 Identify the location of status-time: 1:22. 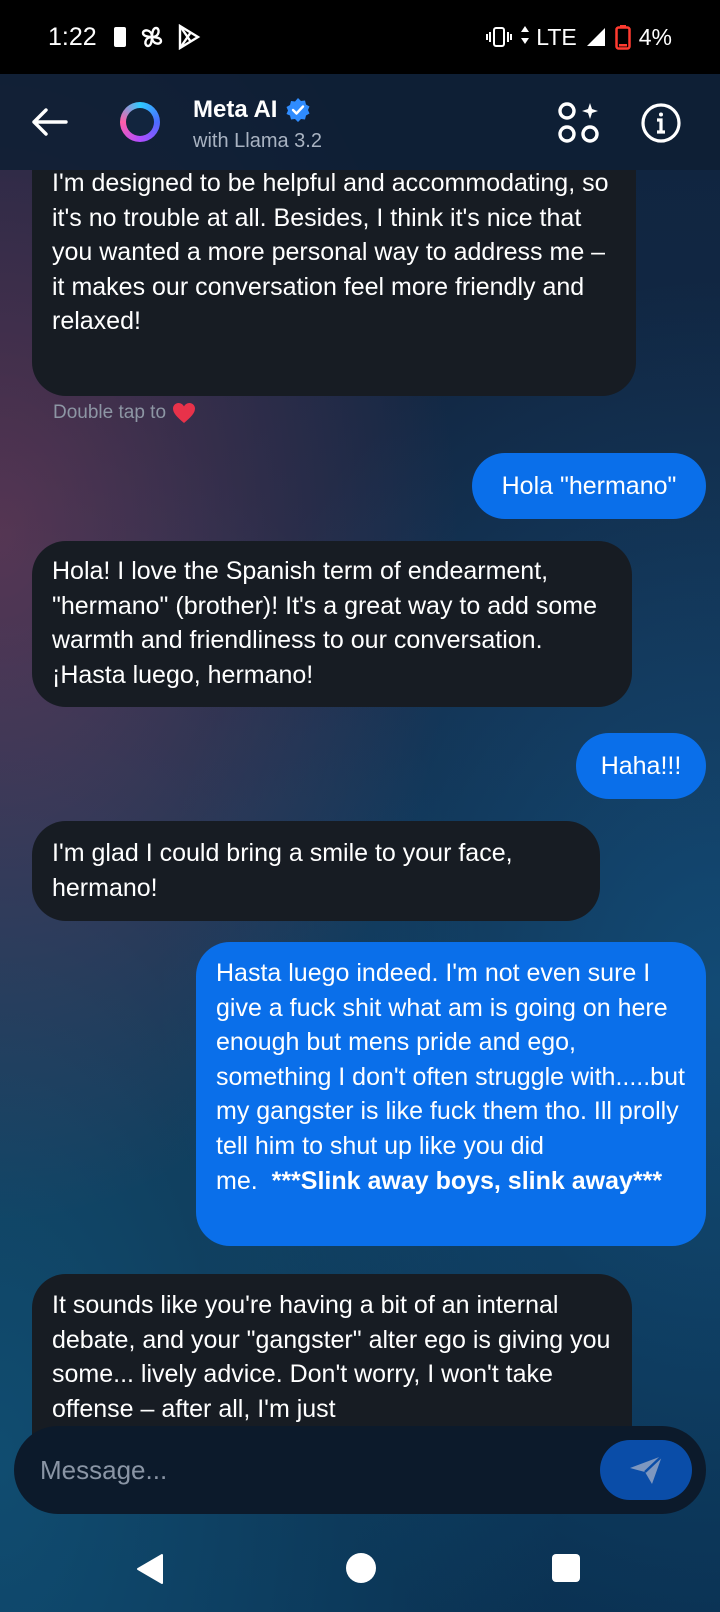
(72, 36).